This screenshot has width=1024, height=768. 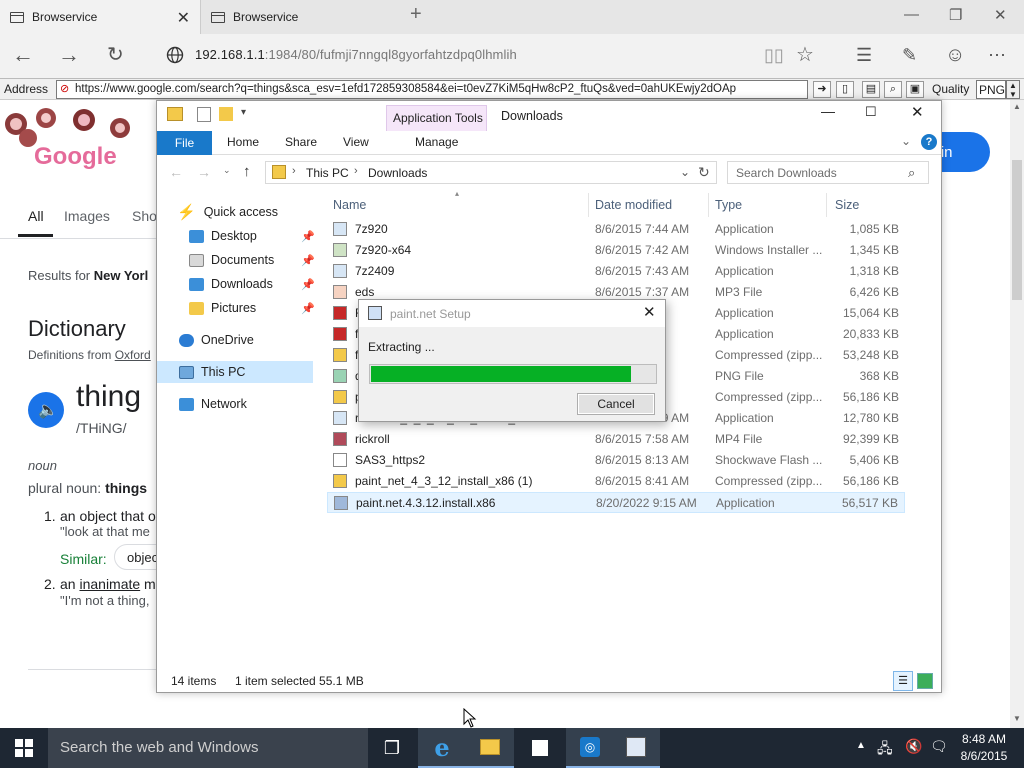 I want to click on hub-icon: ☰, so click(x=864, y=55).